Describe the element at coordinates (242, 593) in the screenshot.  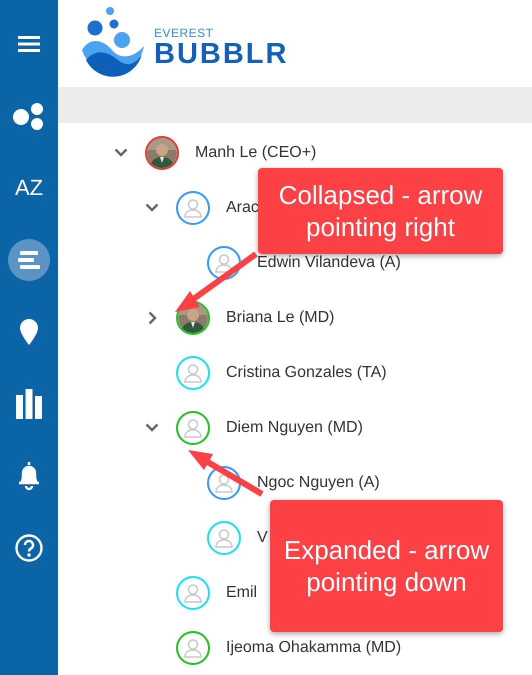
I see `person-name: Emil` at that location.